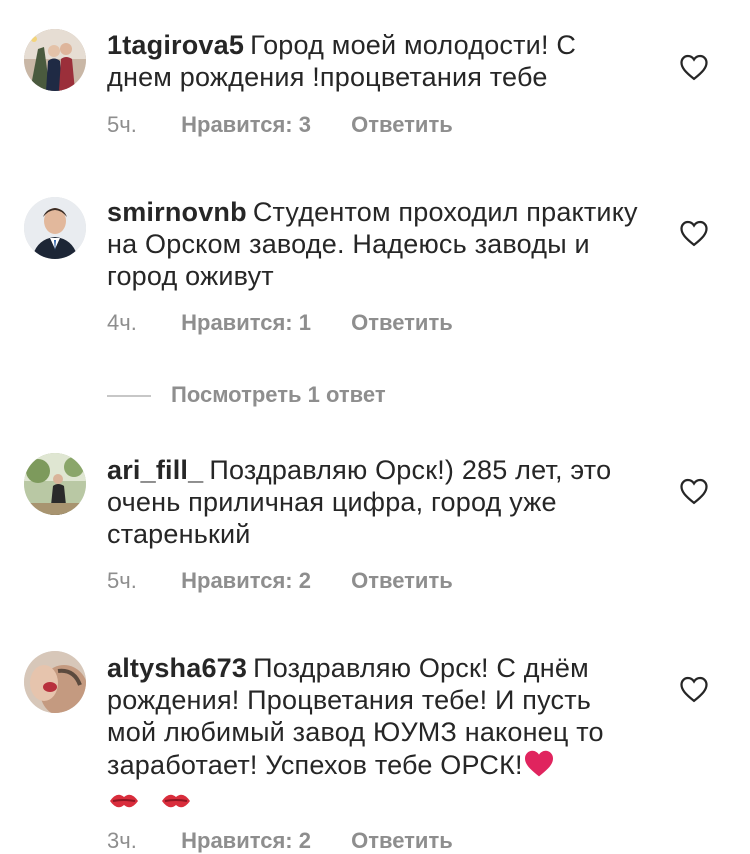  Describe the element at coordinates (246, 125) in the screenshot. I see `likes-count-button: Нравится: 3` at that location.